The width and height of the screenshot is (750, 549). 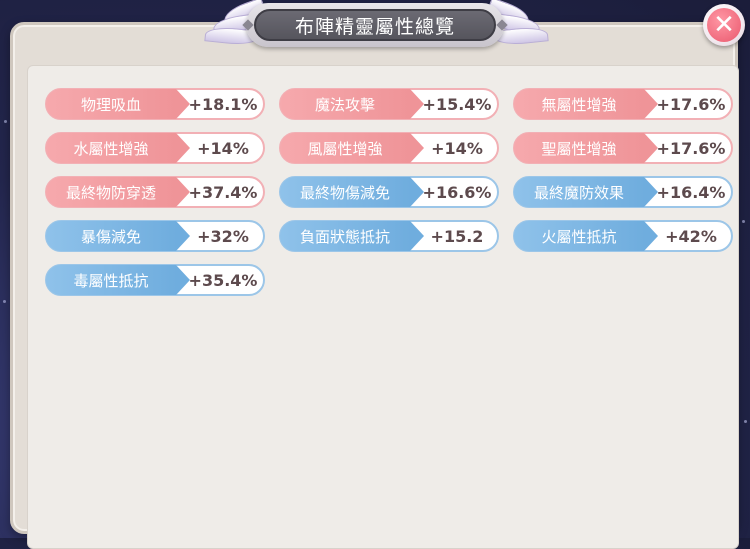 What do you see at coordinates (223, 192) in the screenshot?
I see `stat-value: +37.4%` at bounding box center [223, 192].